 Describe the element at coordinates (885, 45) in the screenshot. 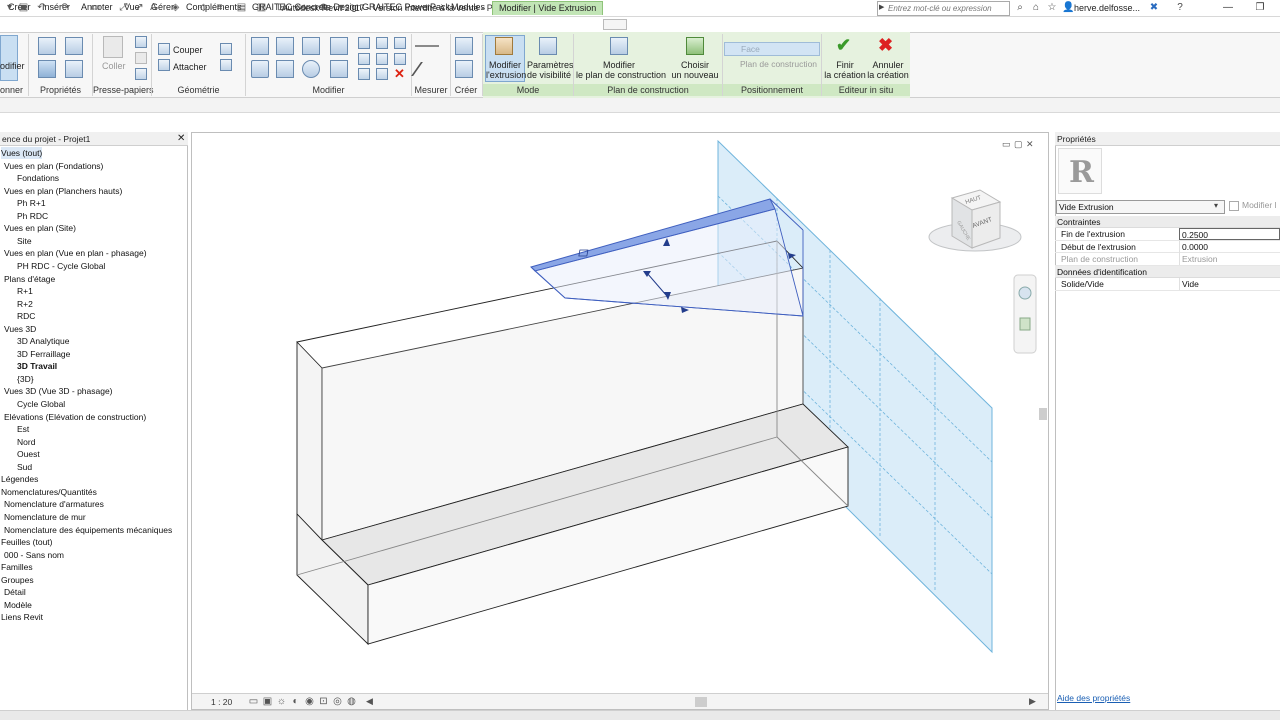

I see `cancel-x-icon: ✖` at that location.